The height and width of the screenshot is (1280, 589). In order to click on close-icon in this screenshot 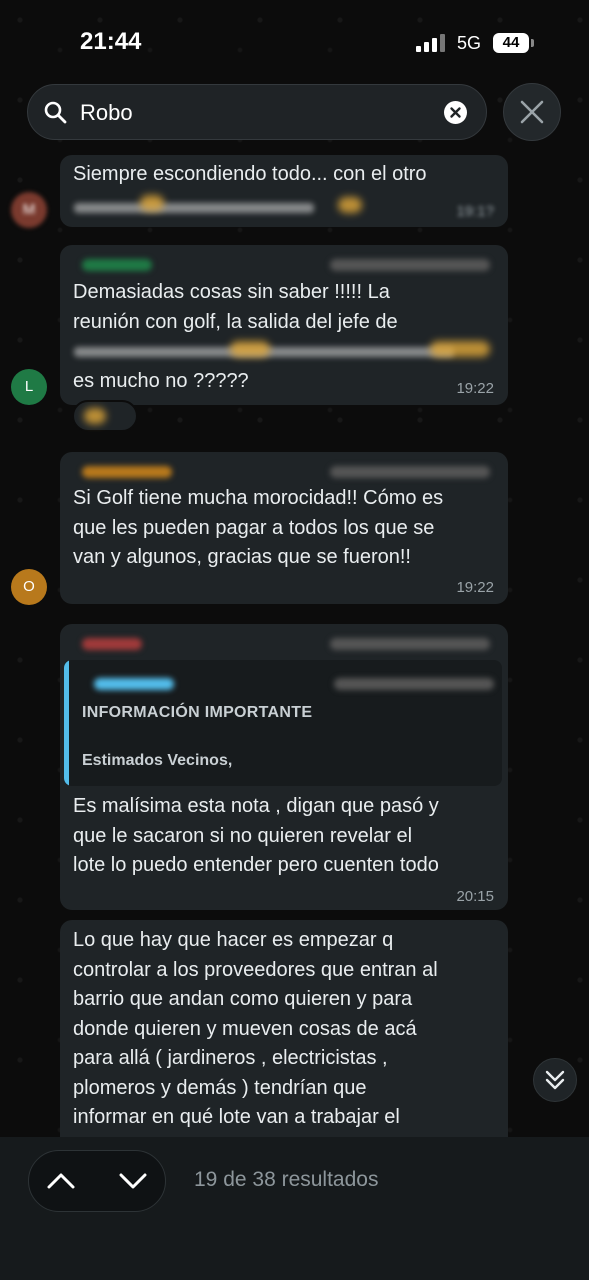, I will do `click(532, 112)`.